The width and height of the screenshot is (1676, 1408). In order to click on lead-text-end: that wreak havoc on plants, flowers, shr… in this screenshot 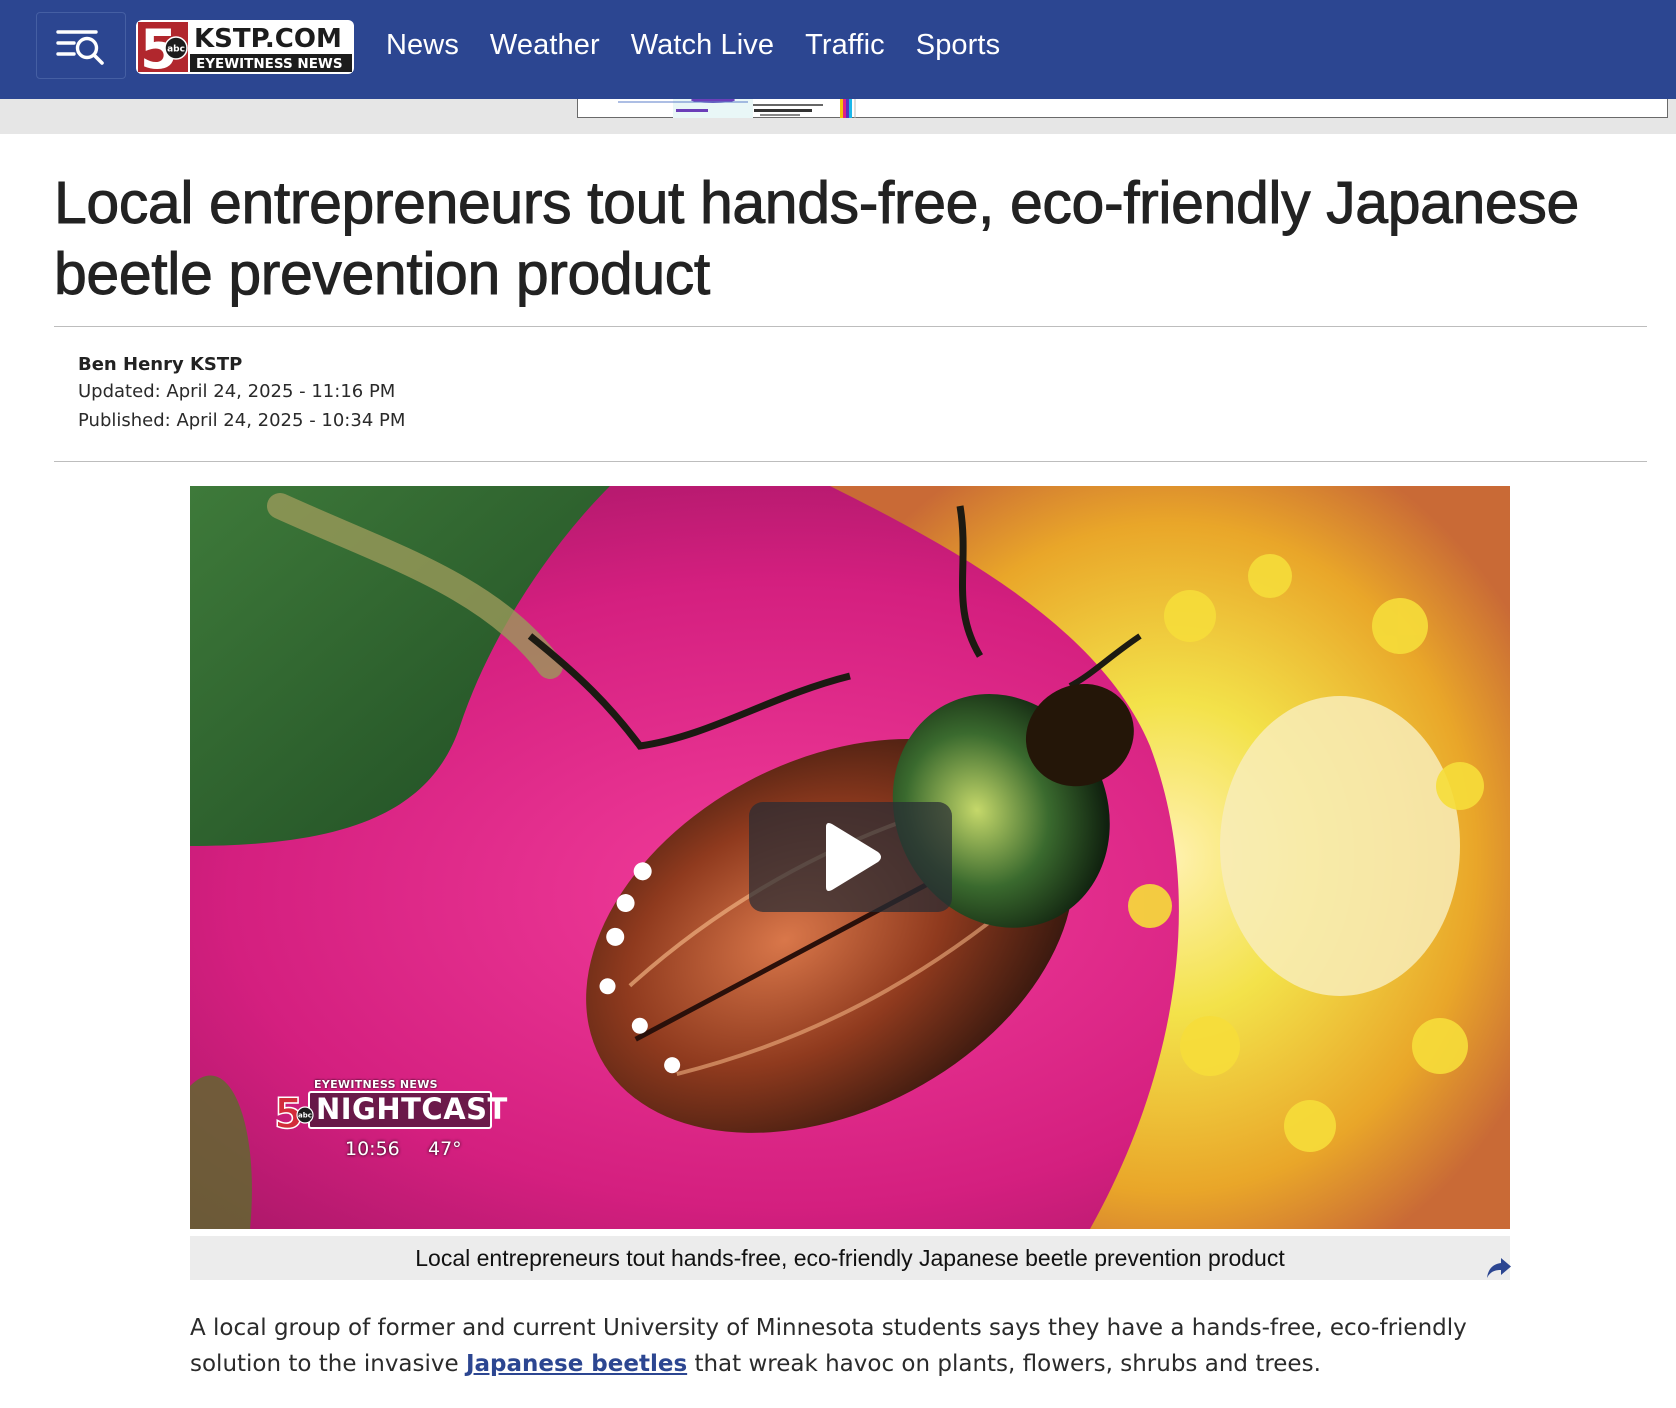, I will do `click(1004, 1364)`.